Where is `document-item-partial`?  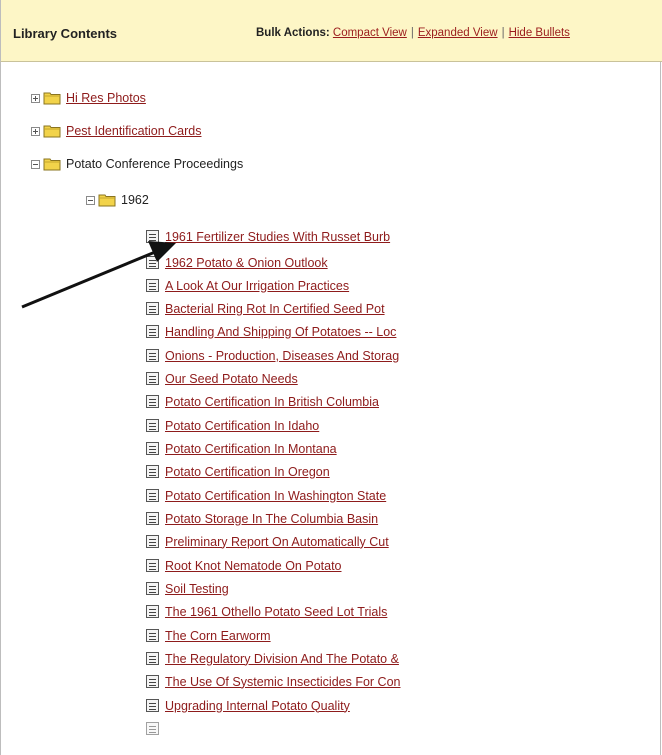 document-item-partial is located at coordinates (155, 728).